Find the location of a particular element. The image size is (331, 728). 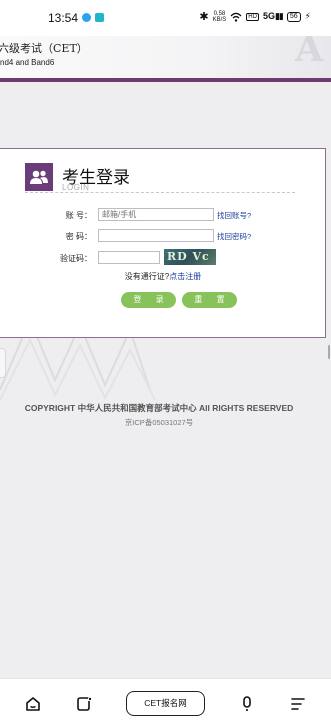

no-pass-text: 没有通行证? is located at coordinates (147, 276).